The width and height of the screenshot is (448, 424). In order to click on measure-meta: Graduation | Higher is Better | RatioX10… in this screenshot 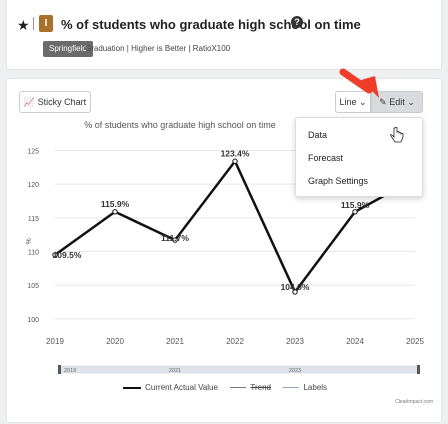, I will do `click(158, 48)`.